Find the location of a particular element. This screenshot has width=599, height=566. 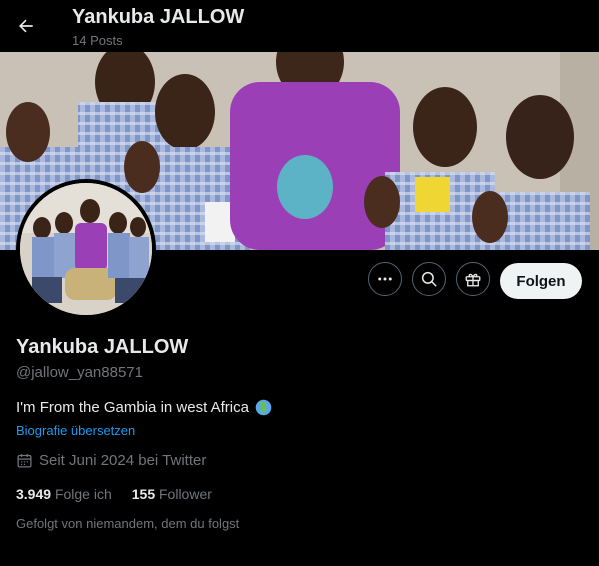

join-date-text: Seit Juni 2024 bei Twitter is located at coordinates (123, 460).